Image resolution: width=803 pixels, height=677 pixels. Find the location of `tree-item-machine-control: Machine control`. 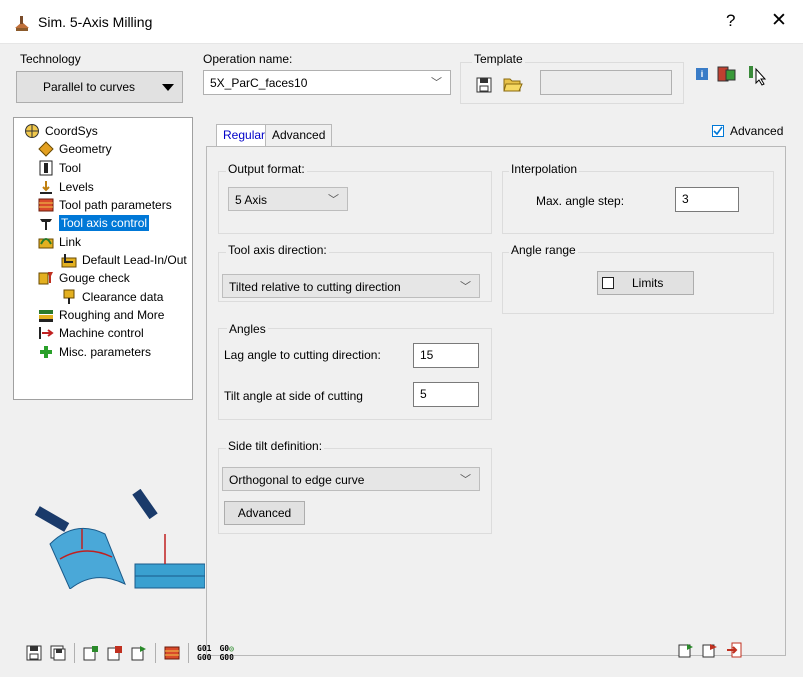

tree-item-machine-control: Machine control is located at coordinates (91, 333).